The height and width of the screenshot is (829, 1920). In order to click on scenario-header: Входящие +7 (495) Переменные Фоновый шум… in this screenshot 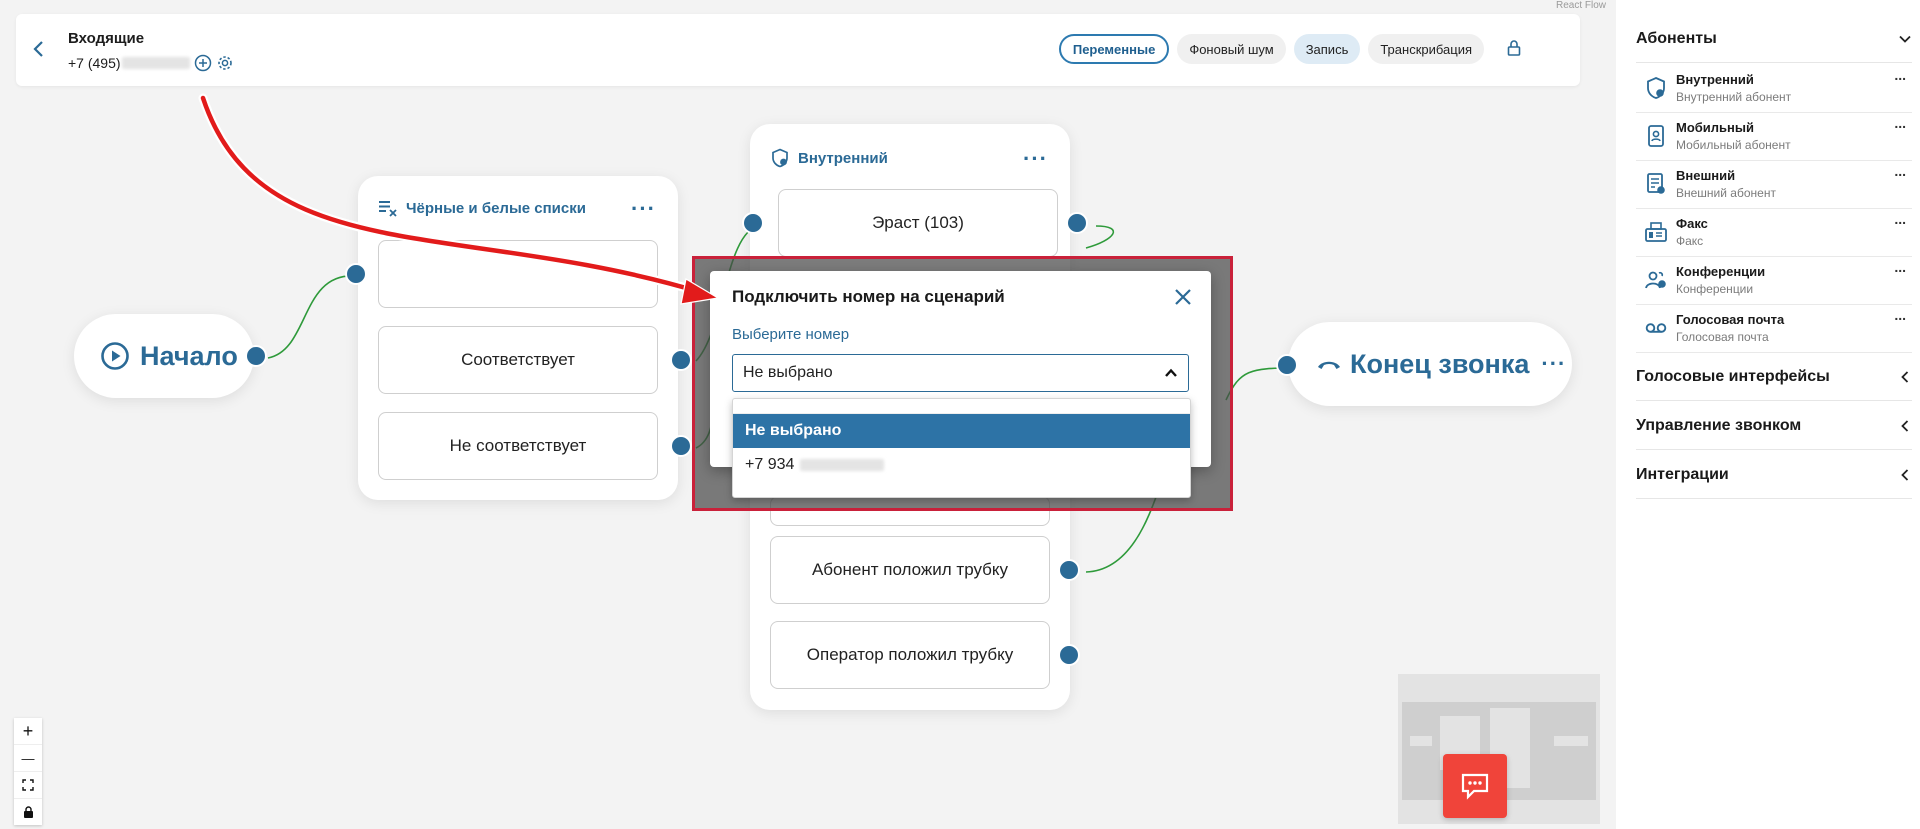, I will do `click(798, 50)`.